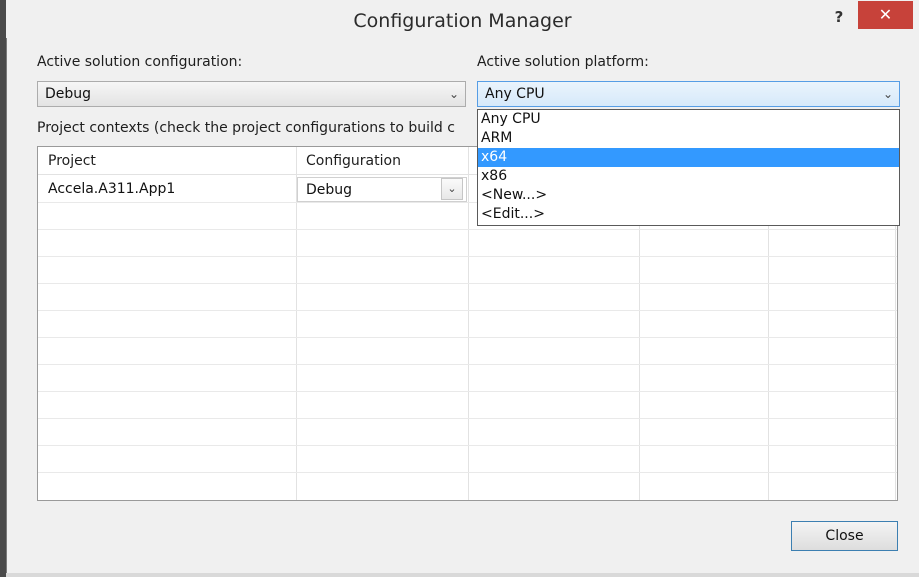 The height and width of the screenshot is (577, 919). I want to click on close-button: Close, so click(844, 536).